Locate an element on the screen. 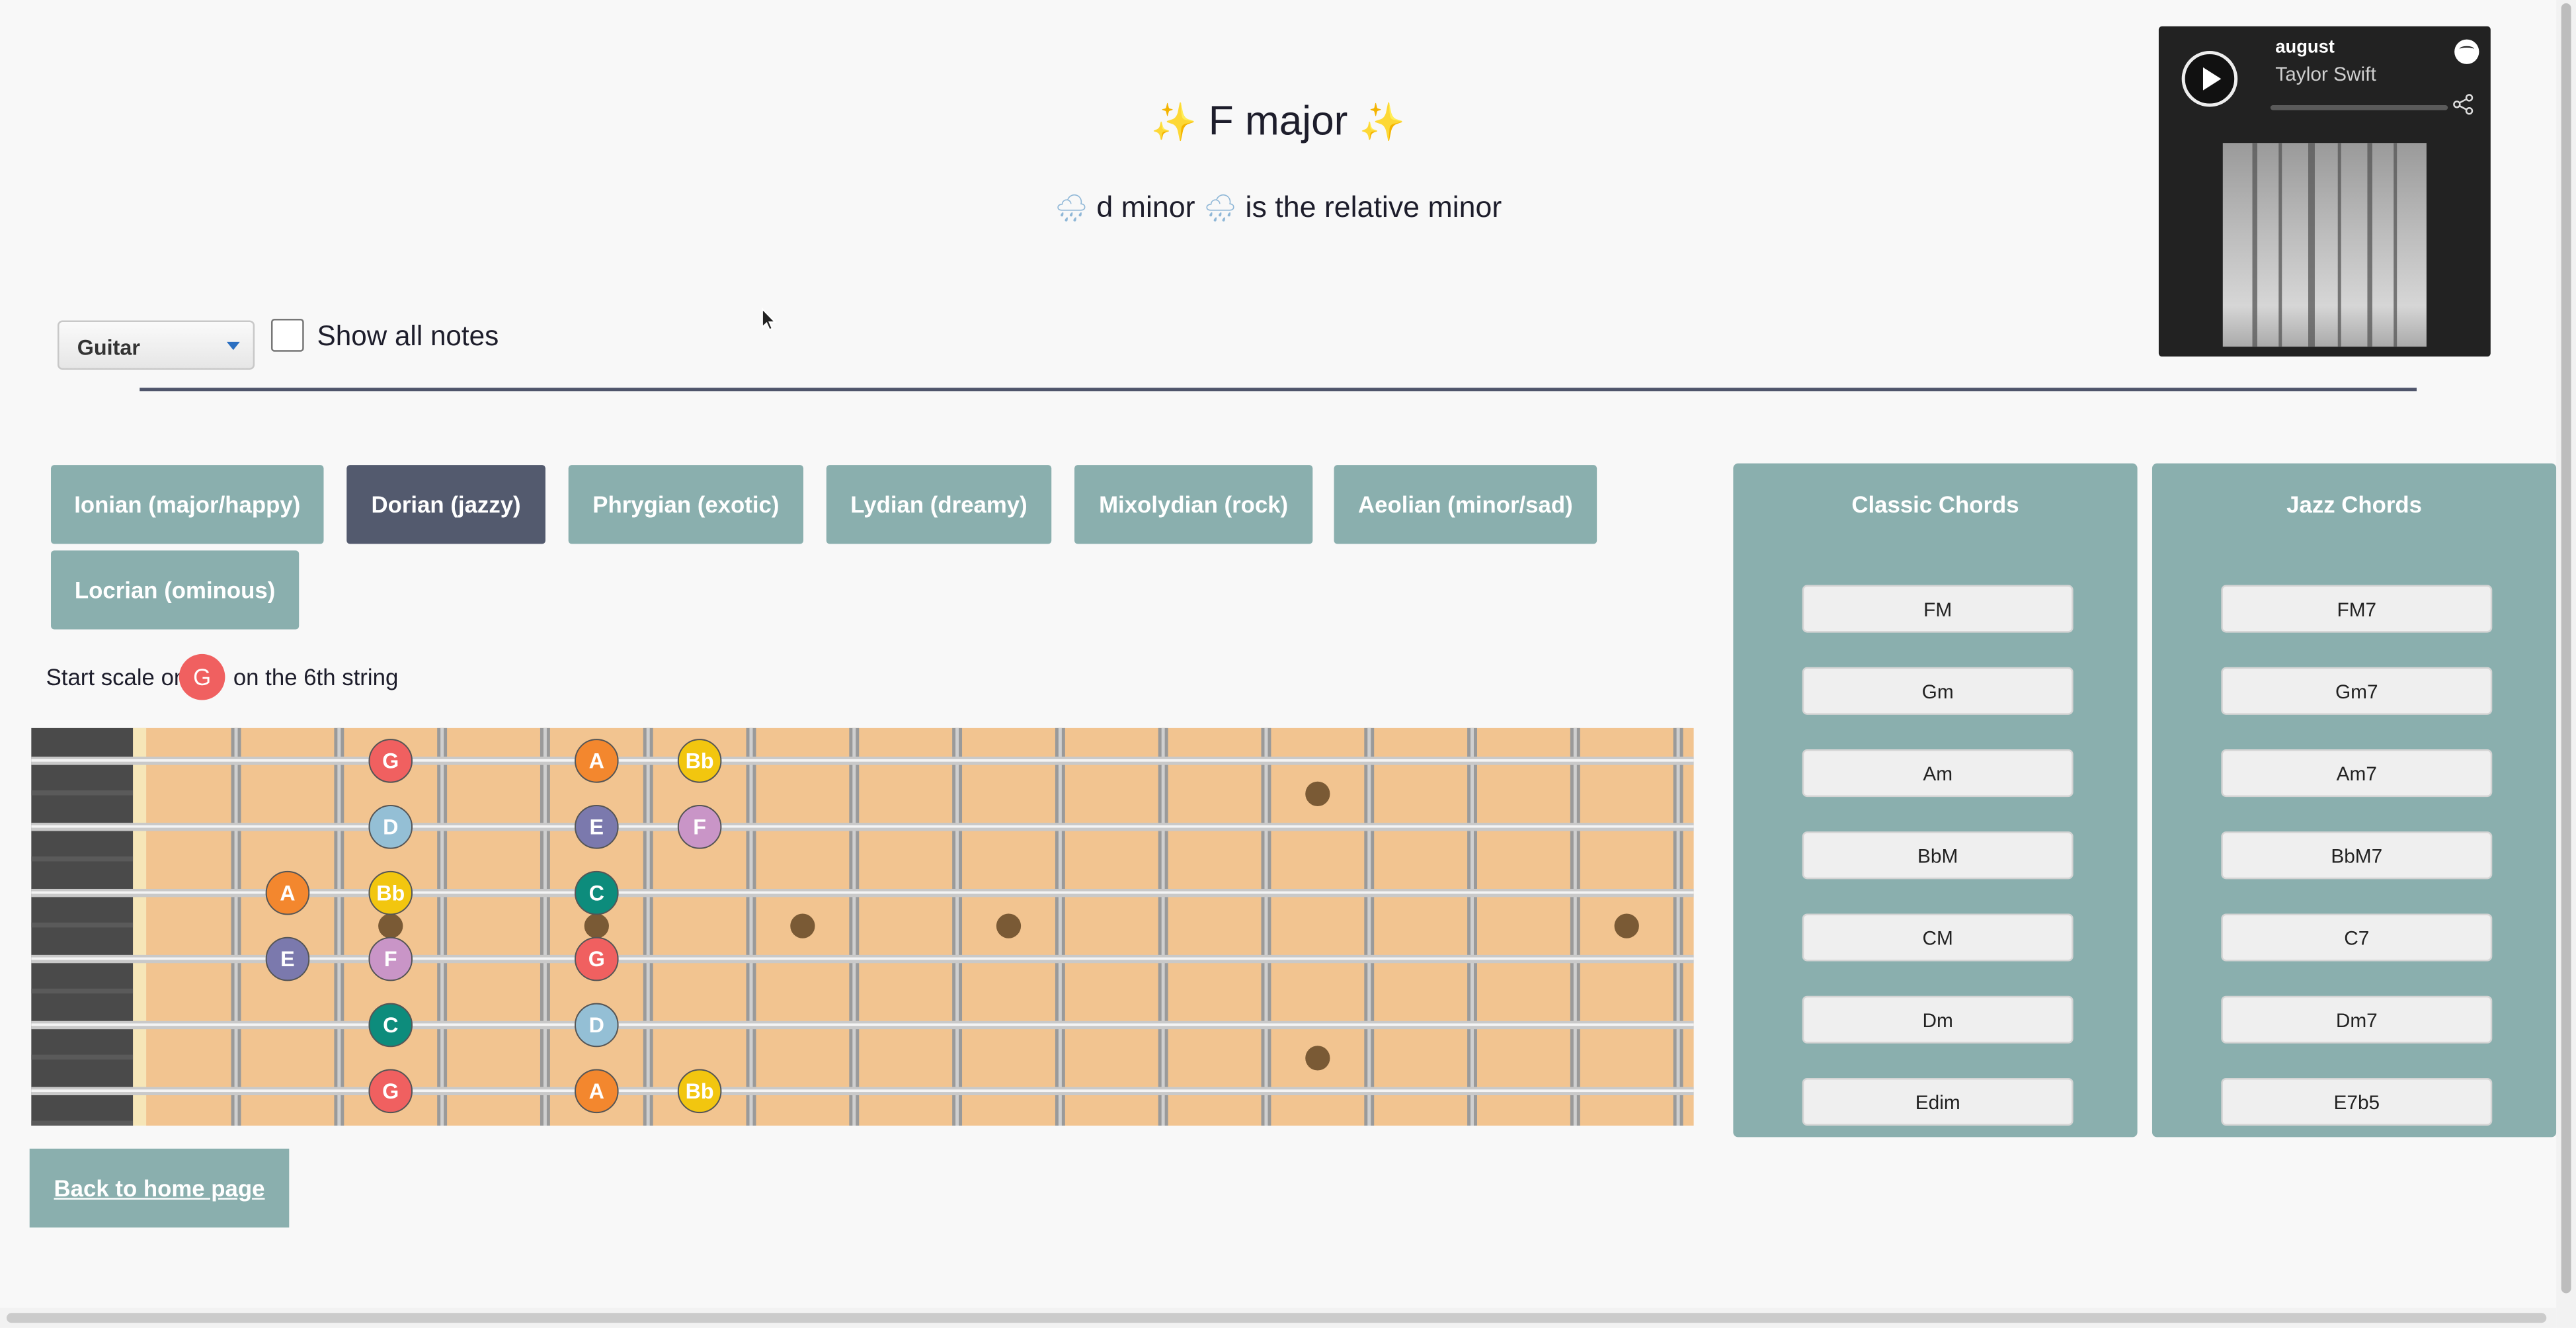 The width and height of the screenshot is (2576, 1328). mode-ionian-button: Ionian (major/happy) is located at coordinates (187, 504).